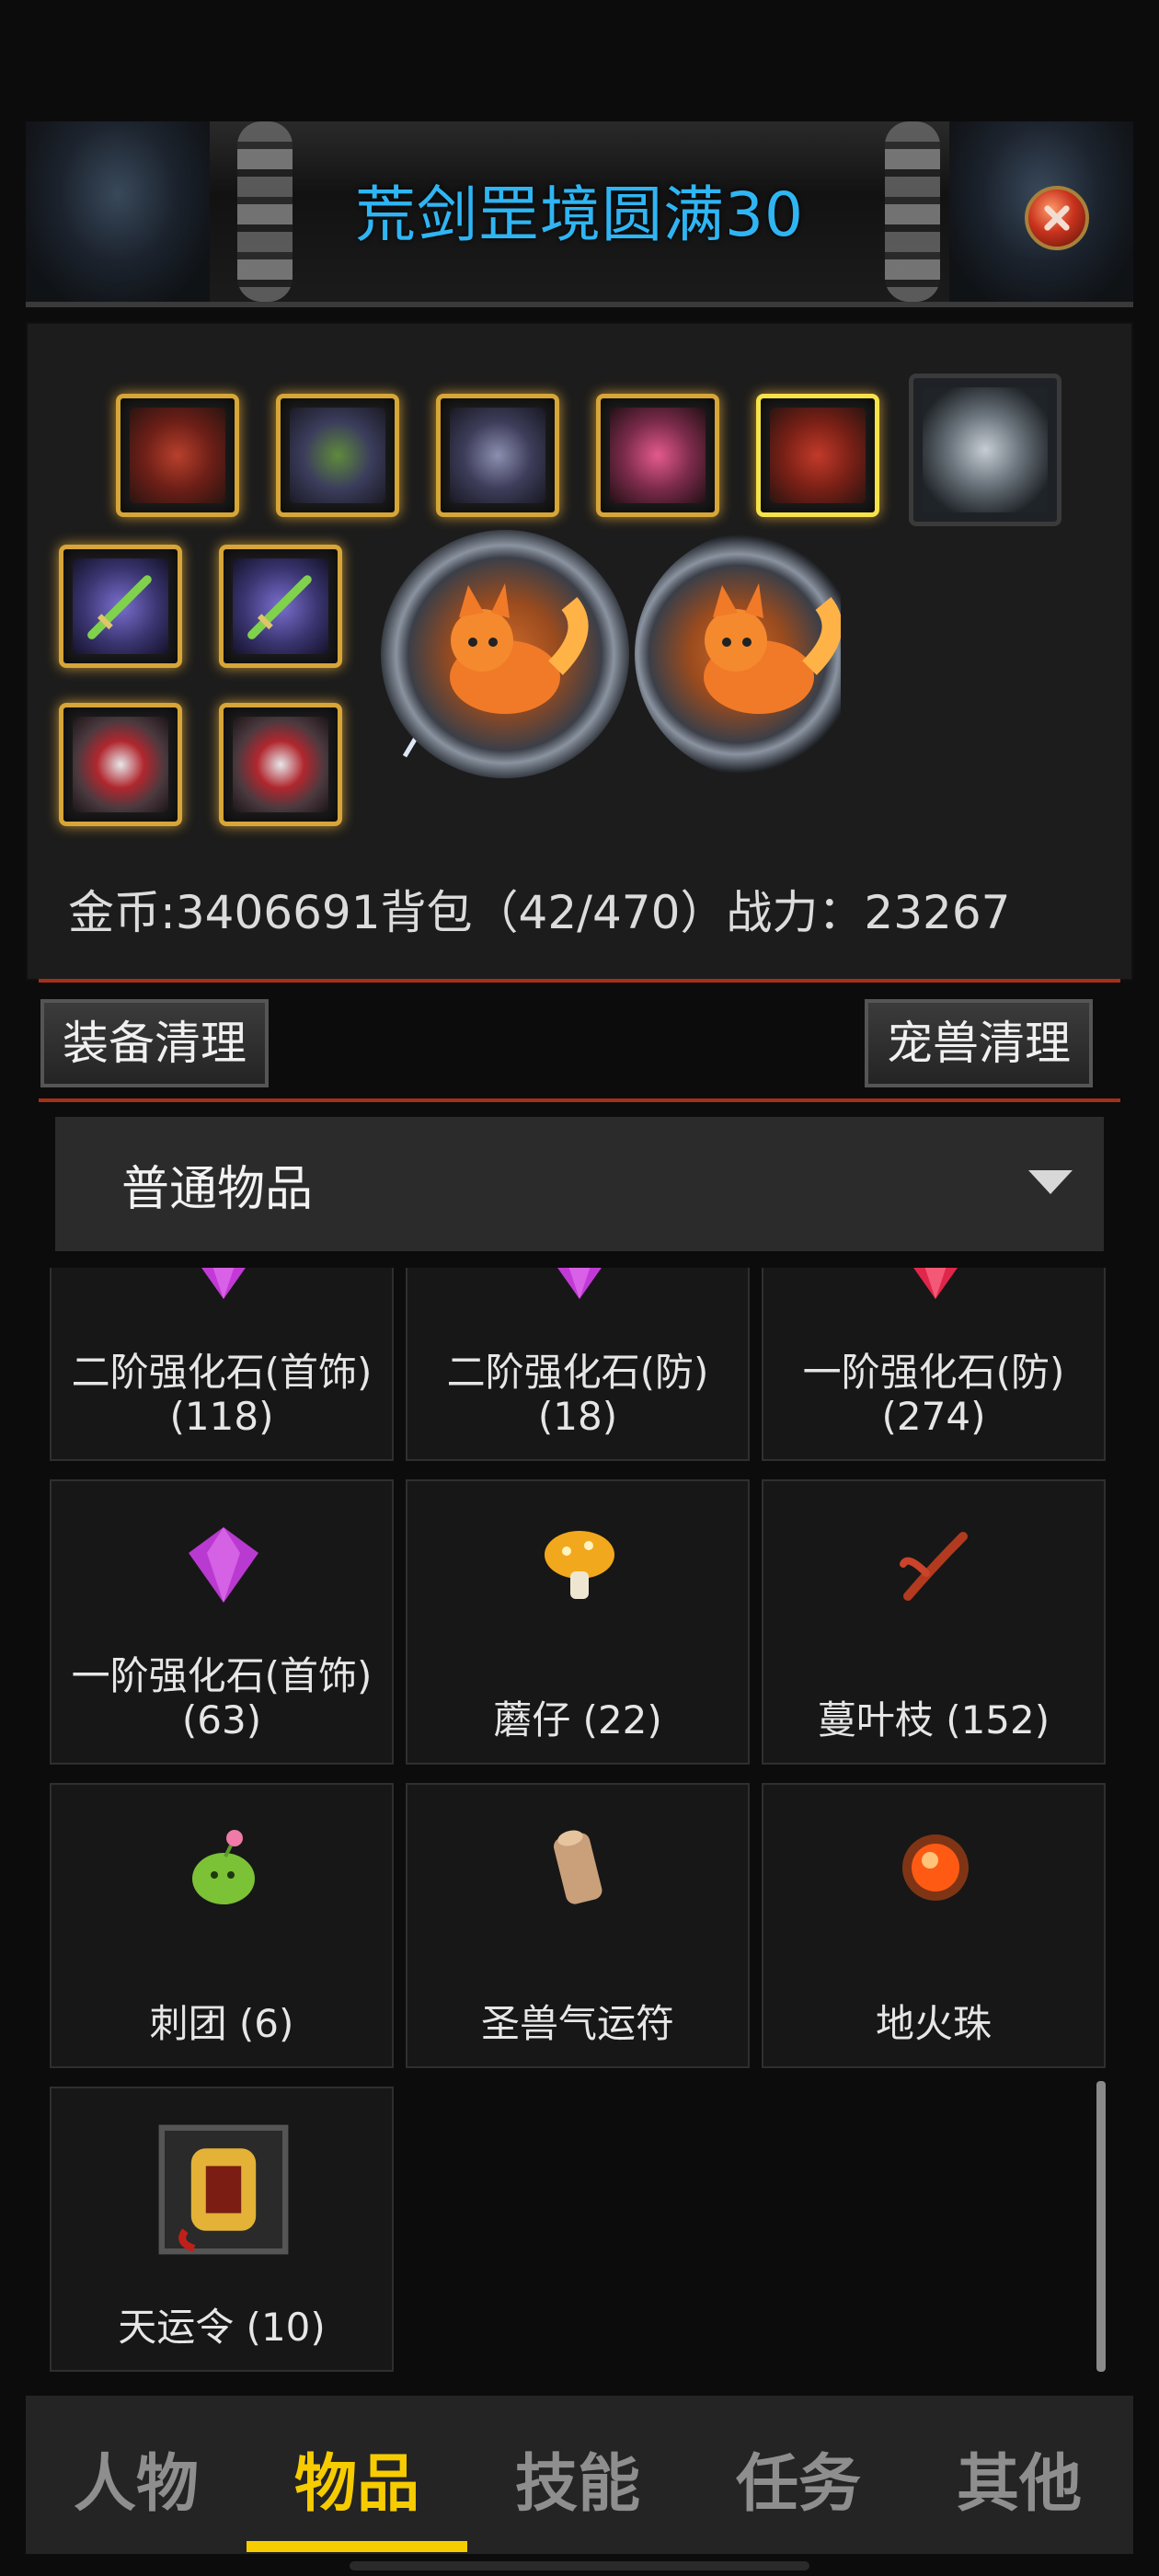 The width and height of the screenshot is (1159, 2576). Describe the element at coordinates (579, 981) in the screenshot. I see `divider-top` at that location.